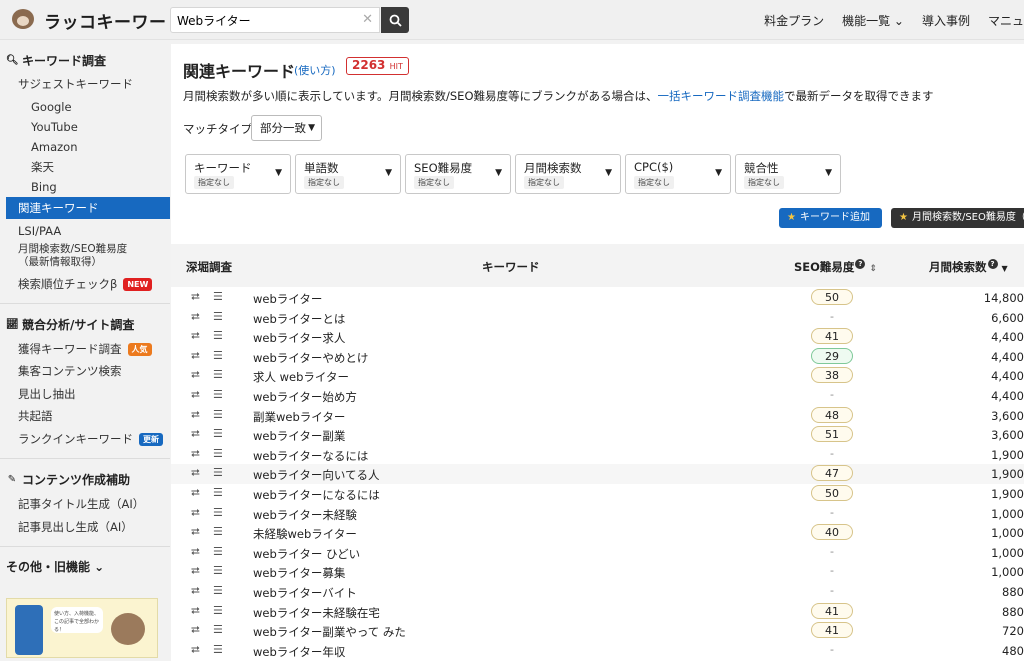 The height and width of the screenshot is (661, 1024). Describe the element at coordinates (85, 284) in the screenshot. I see `sidebar-item-rank-check: 検索順位チェックβ NEW` at that location.